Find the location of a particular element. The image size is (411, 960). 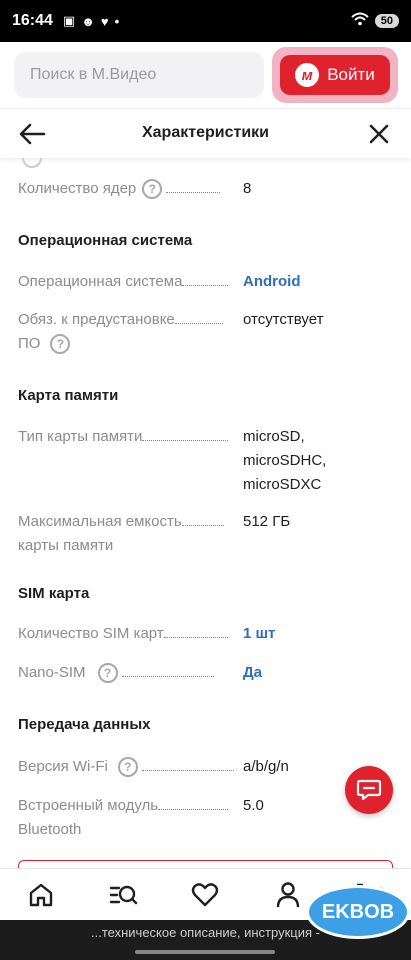

chat-bubble-icon is located at coordinates (369, 790).